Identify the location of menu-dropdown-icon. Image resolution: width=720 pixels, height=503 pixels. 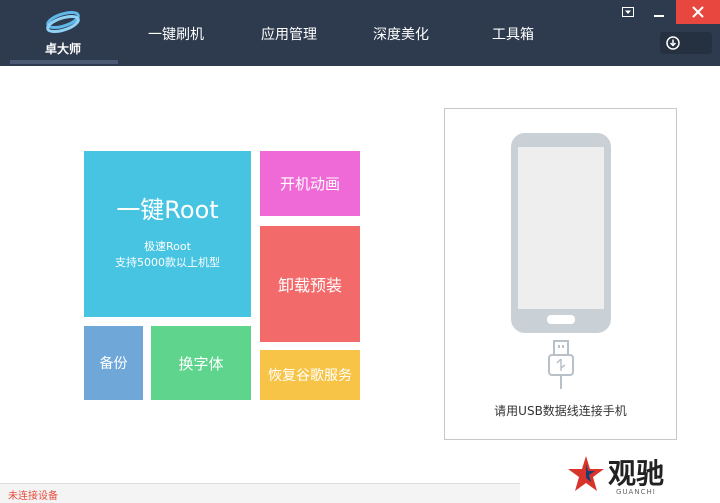
(628, 12).